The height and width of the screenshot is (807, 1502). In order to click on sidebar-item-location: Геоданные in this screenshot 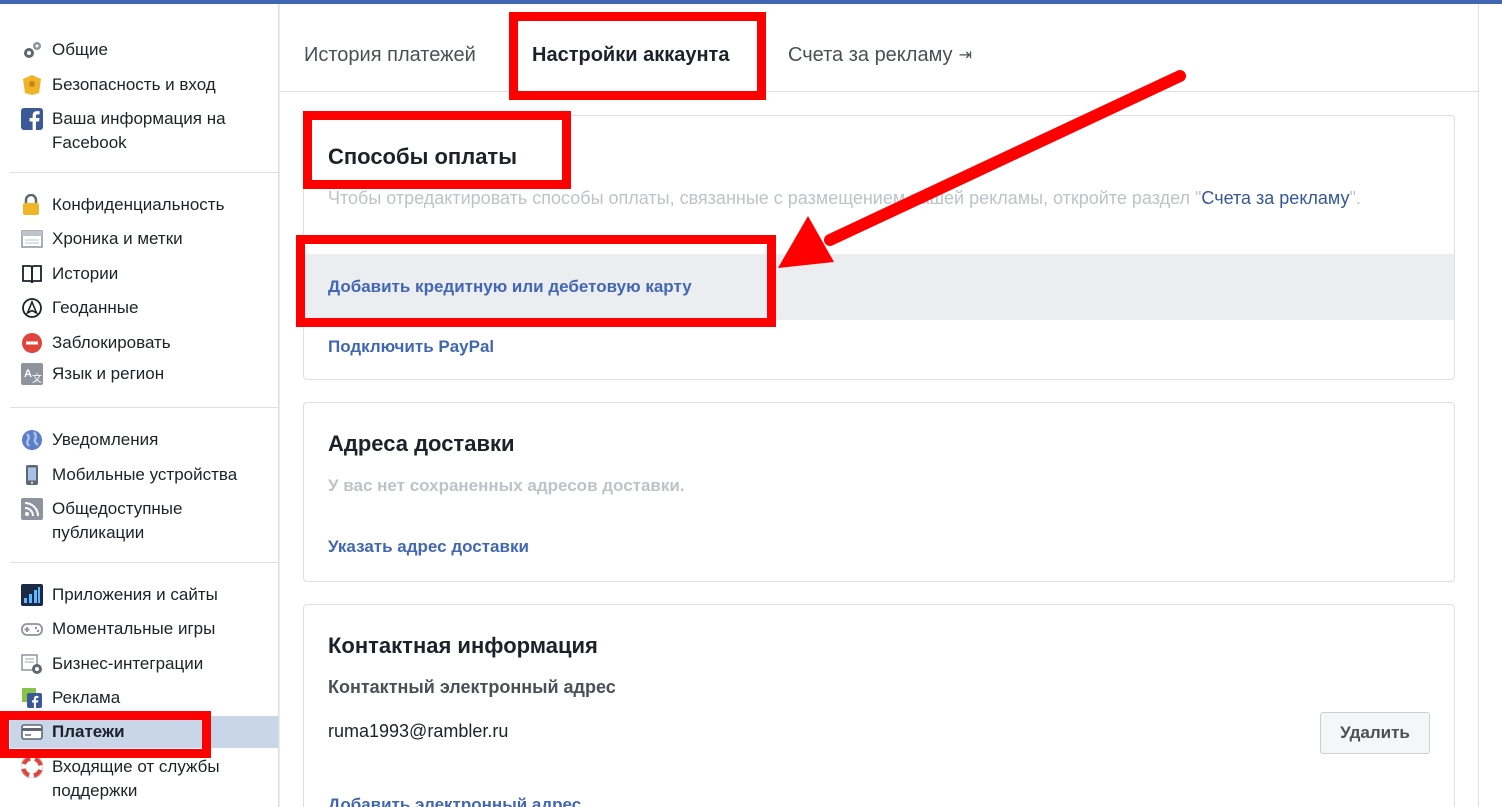, I will do `click(144, 308)`.